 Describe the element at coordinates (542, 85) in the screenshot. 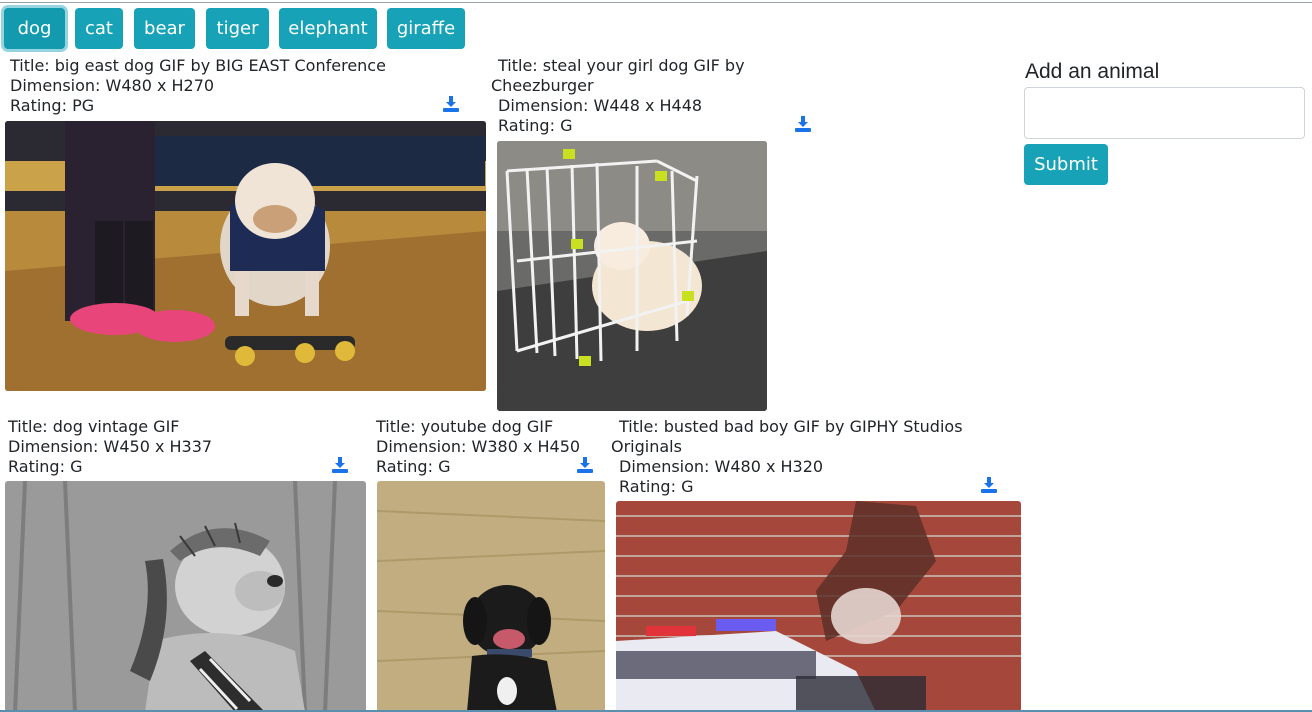

I see `gif-title-continued: Cheezburger` at that location.